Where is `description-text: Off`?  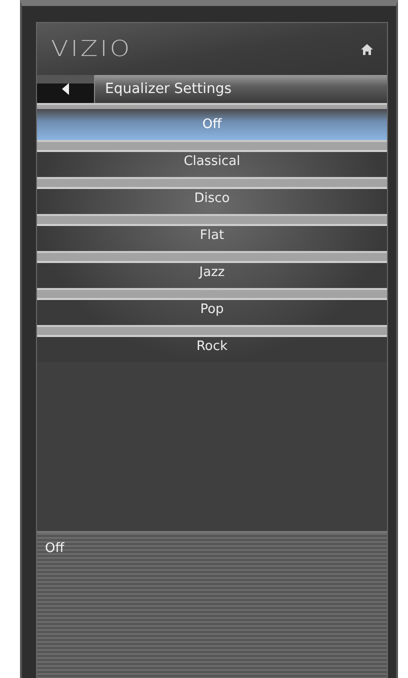 description-text: Off is located at coordinates (54, 548).